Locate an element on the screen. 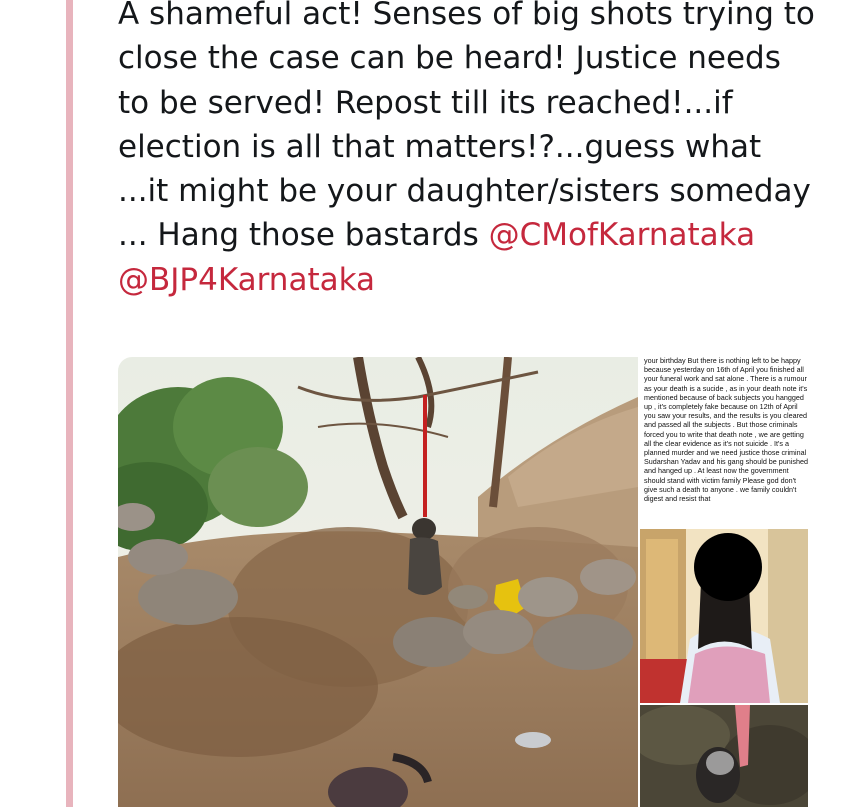  mention-link-bjp4karnataka: @BJP4Karnataka is located at coordinates (246, 280).